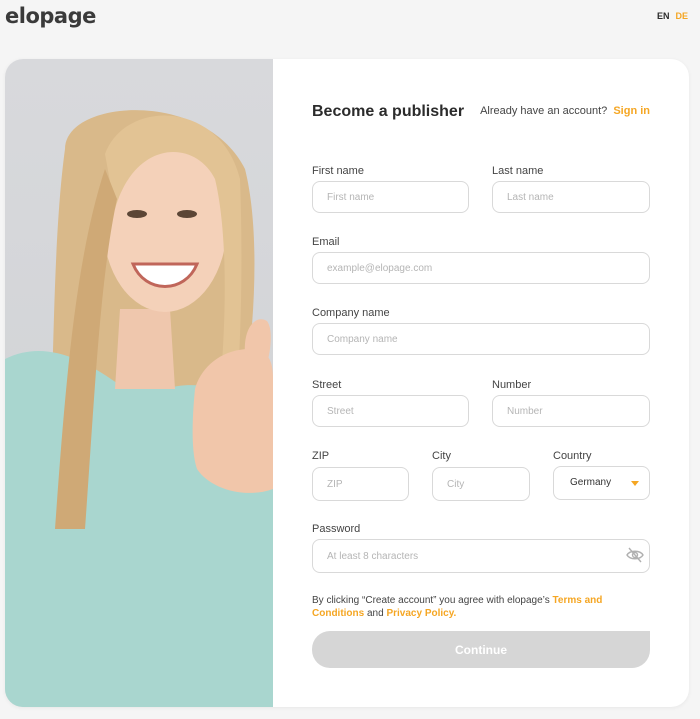 The image size is (700, 719). I want to click on elopage-logo: elopage, so click(50, 16).